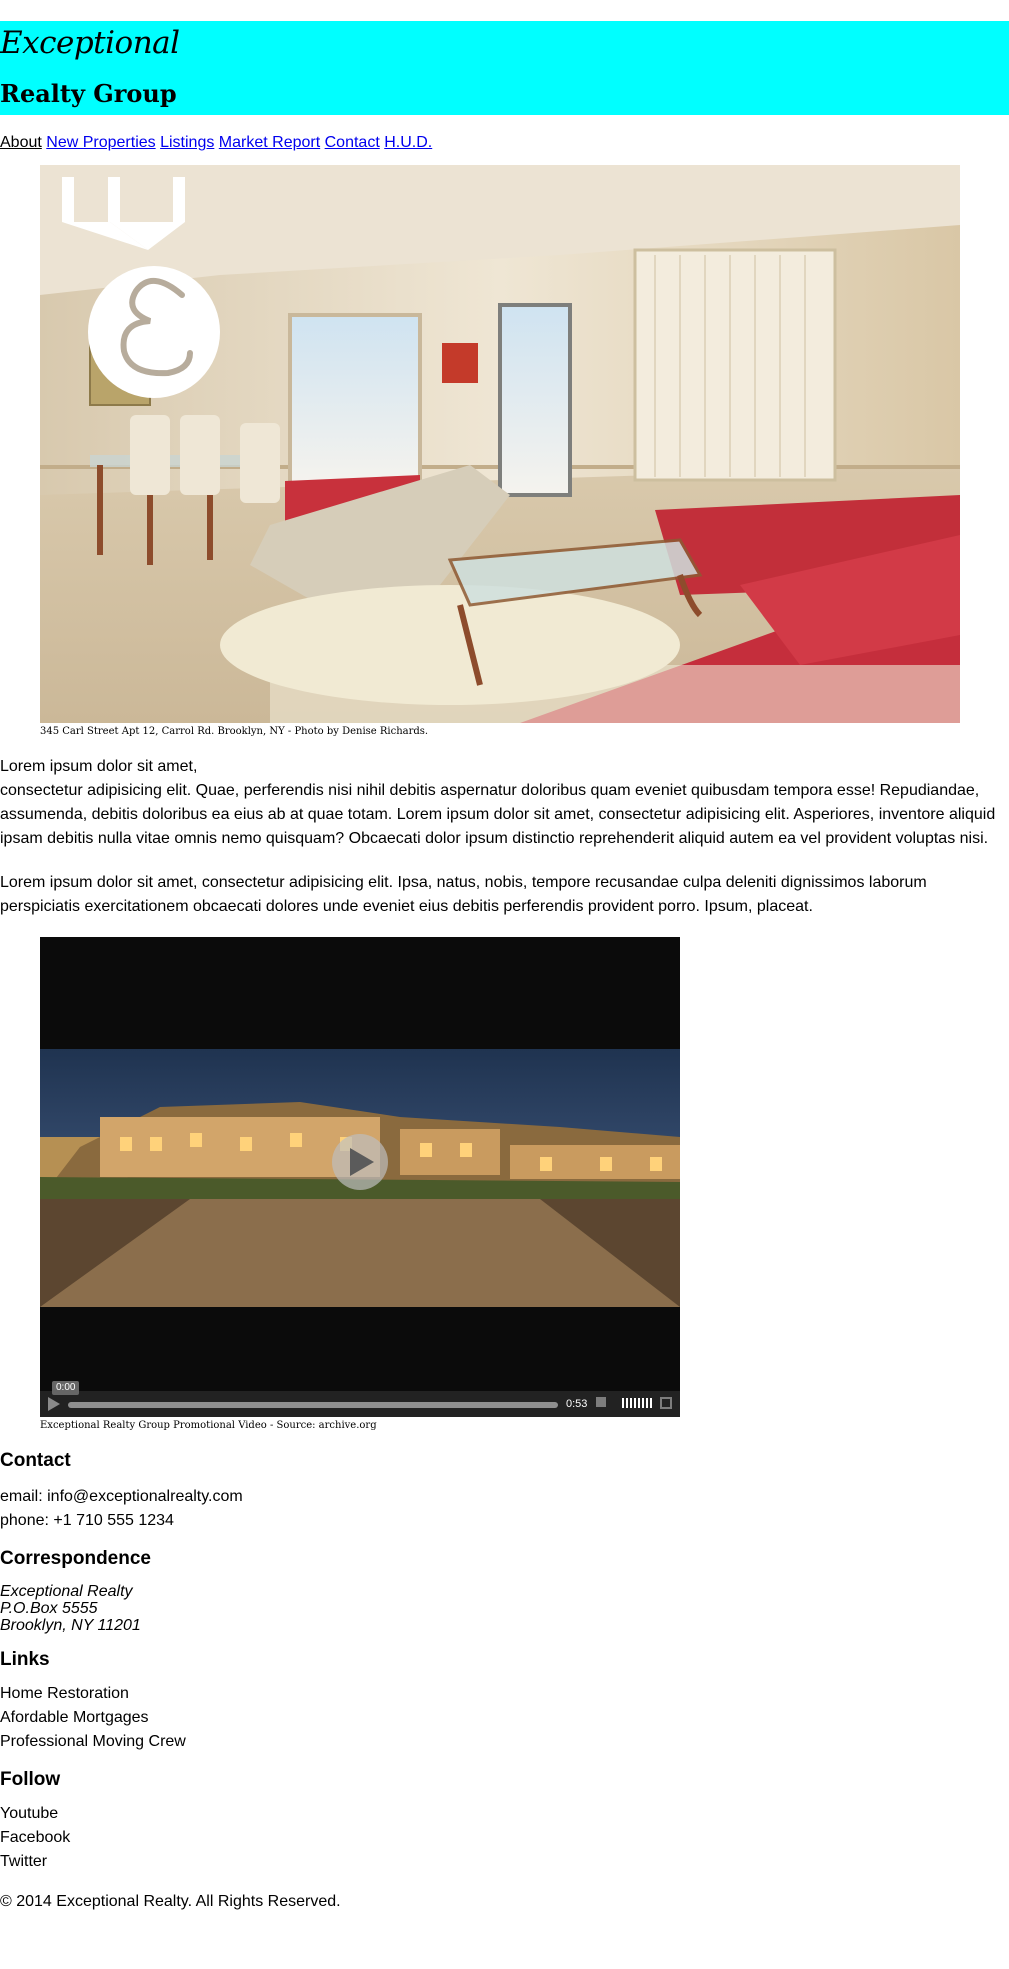 The image size is (1009, 1969). I want to click on address-line: Exceptional Realty, so click(66, 1591).